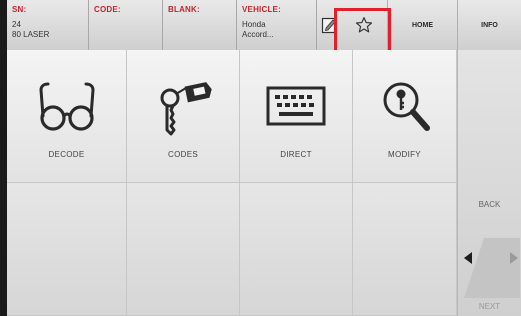 This screenshot has height=316, width=521. I want to click on sn-value: 24 80 LASER, so click(30, 30).